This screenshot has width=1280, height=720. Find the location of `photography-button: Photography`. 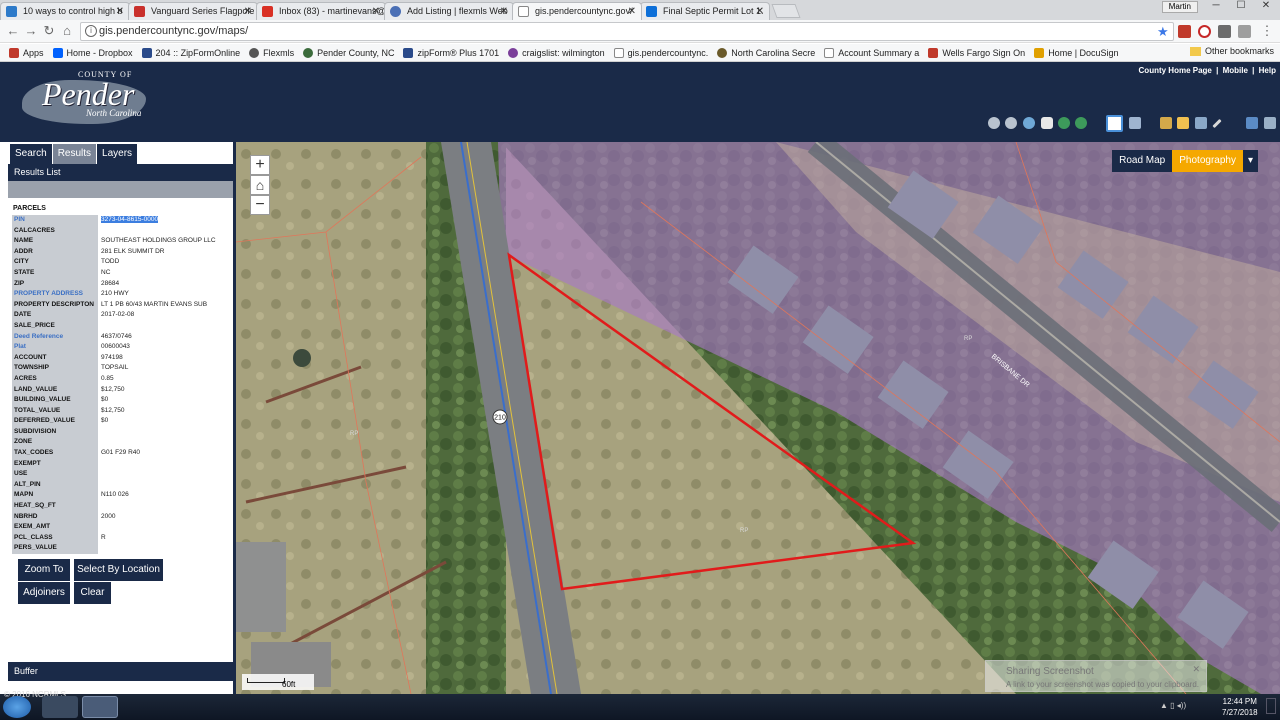

photography-button: Photography is located at coordinates (1207, 161).